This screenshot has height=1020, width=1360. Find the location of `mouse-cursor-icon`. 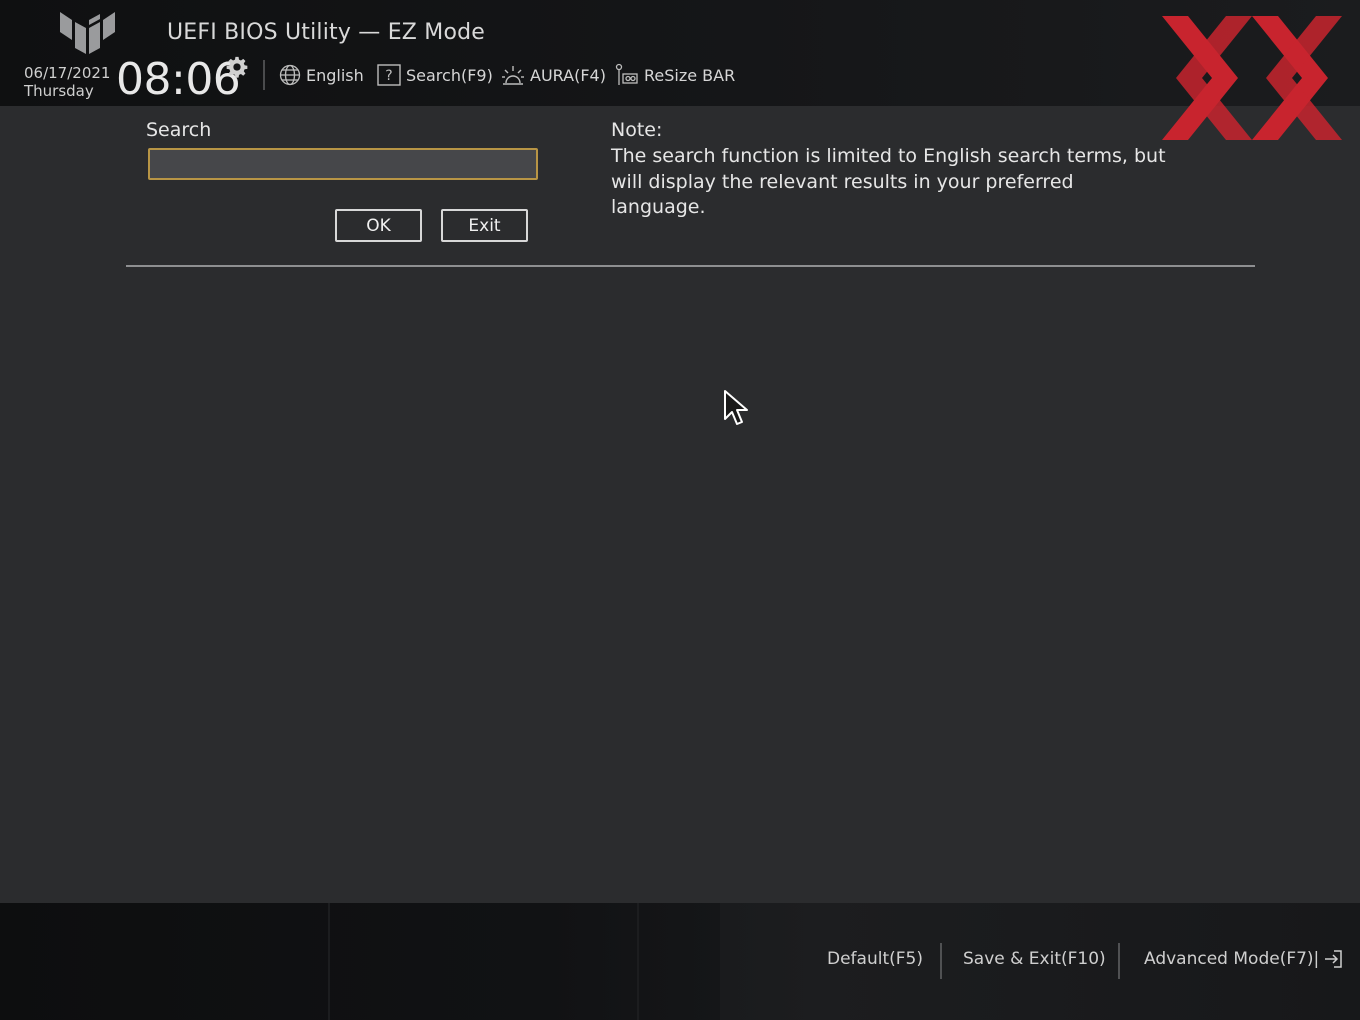

mouse-cursor-icon is located at coordinates (736, 407).